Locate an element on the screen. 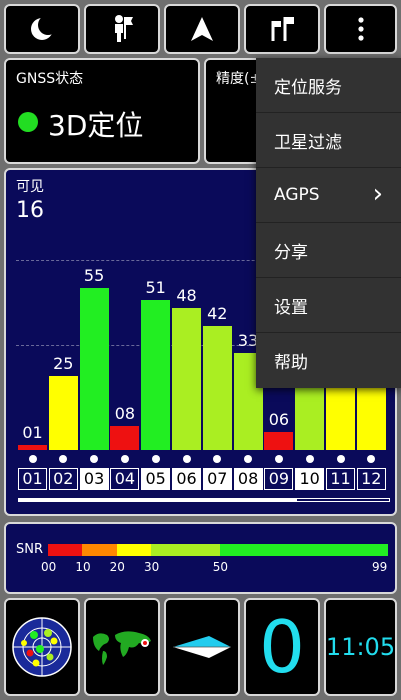 Image resolution: width=401 pixels, height=700 pixels. snr-value-label: 55 is located at coordinates (94, 275).